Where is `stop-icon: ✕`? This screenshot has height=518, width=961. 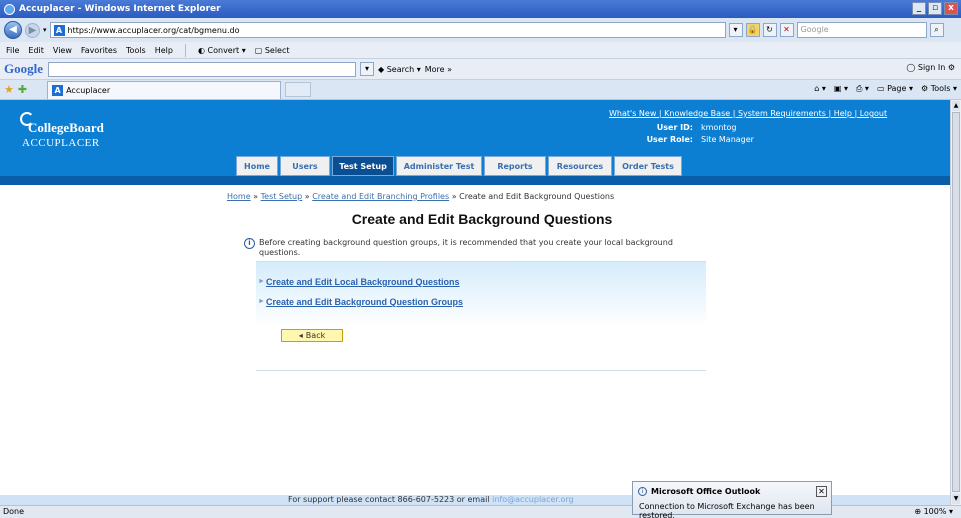 stop-icon: ✕ is located at coordinates (786, 30).